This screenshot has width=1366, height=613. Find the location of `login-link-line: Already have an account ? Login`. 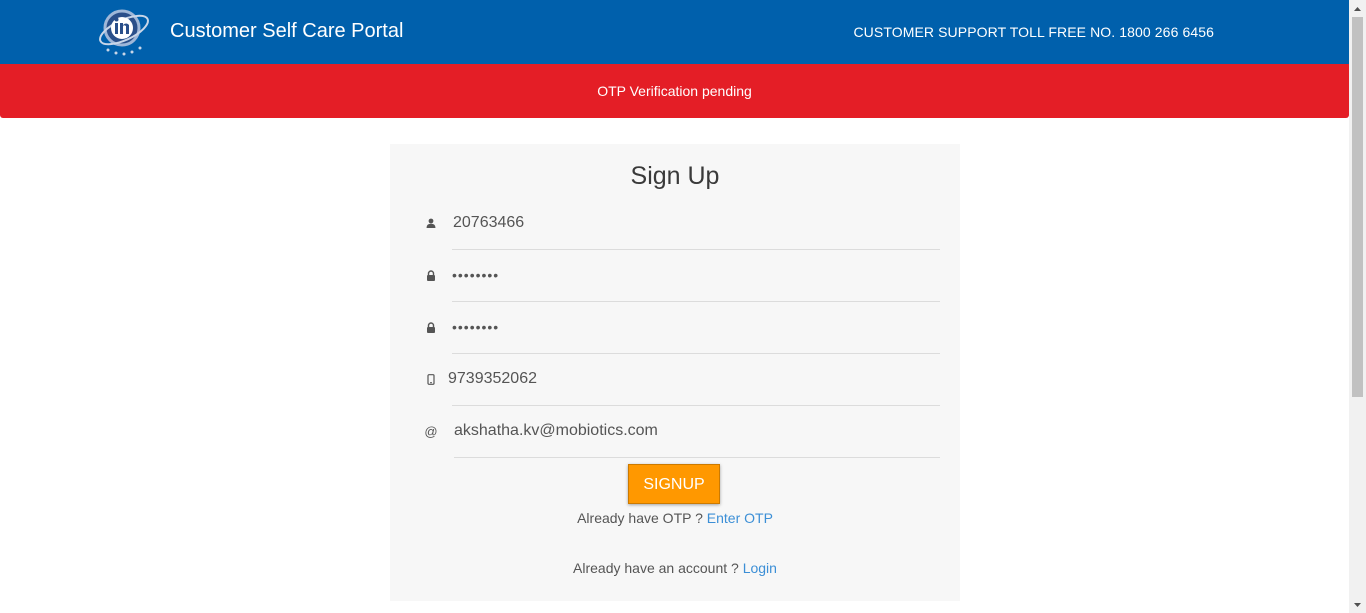

login-link-line: Already have an account ? Login is located at coordinates (675, 568).